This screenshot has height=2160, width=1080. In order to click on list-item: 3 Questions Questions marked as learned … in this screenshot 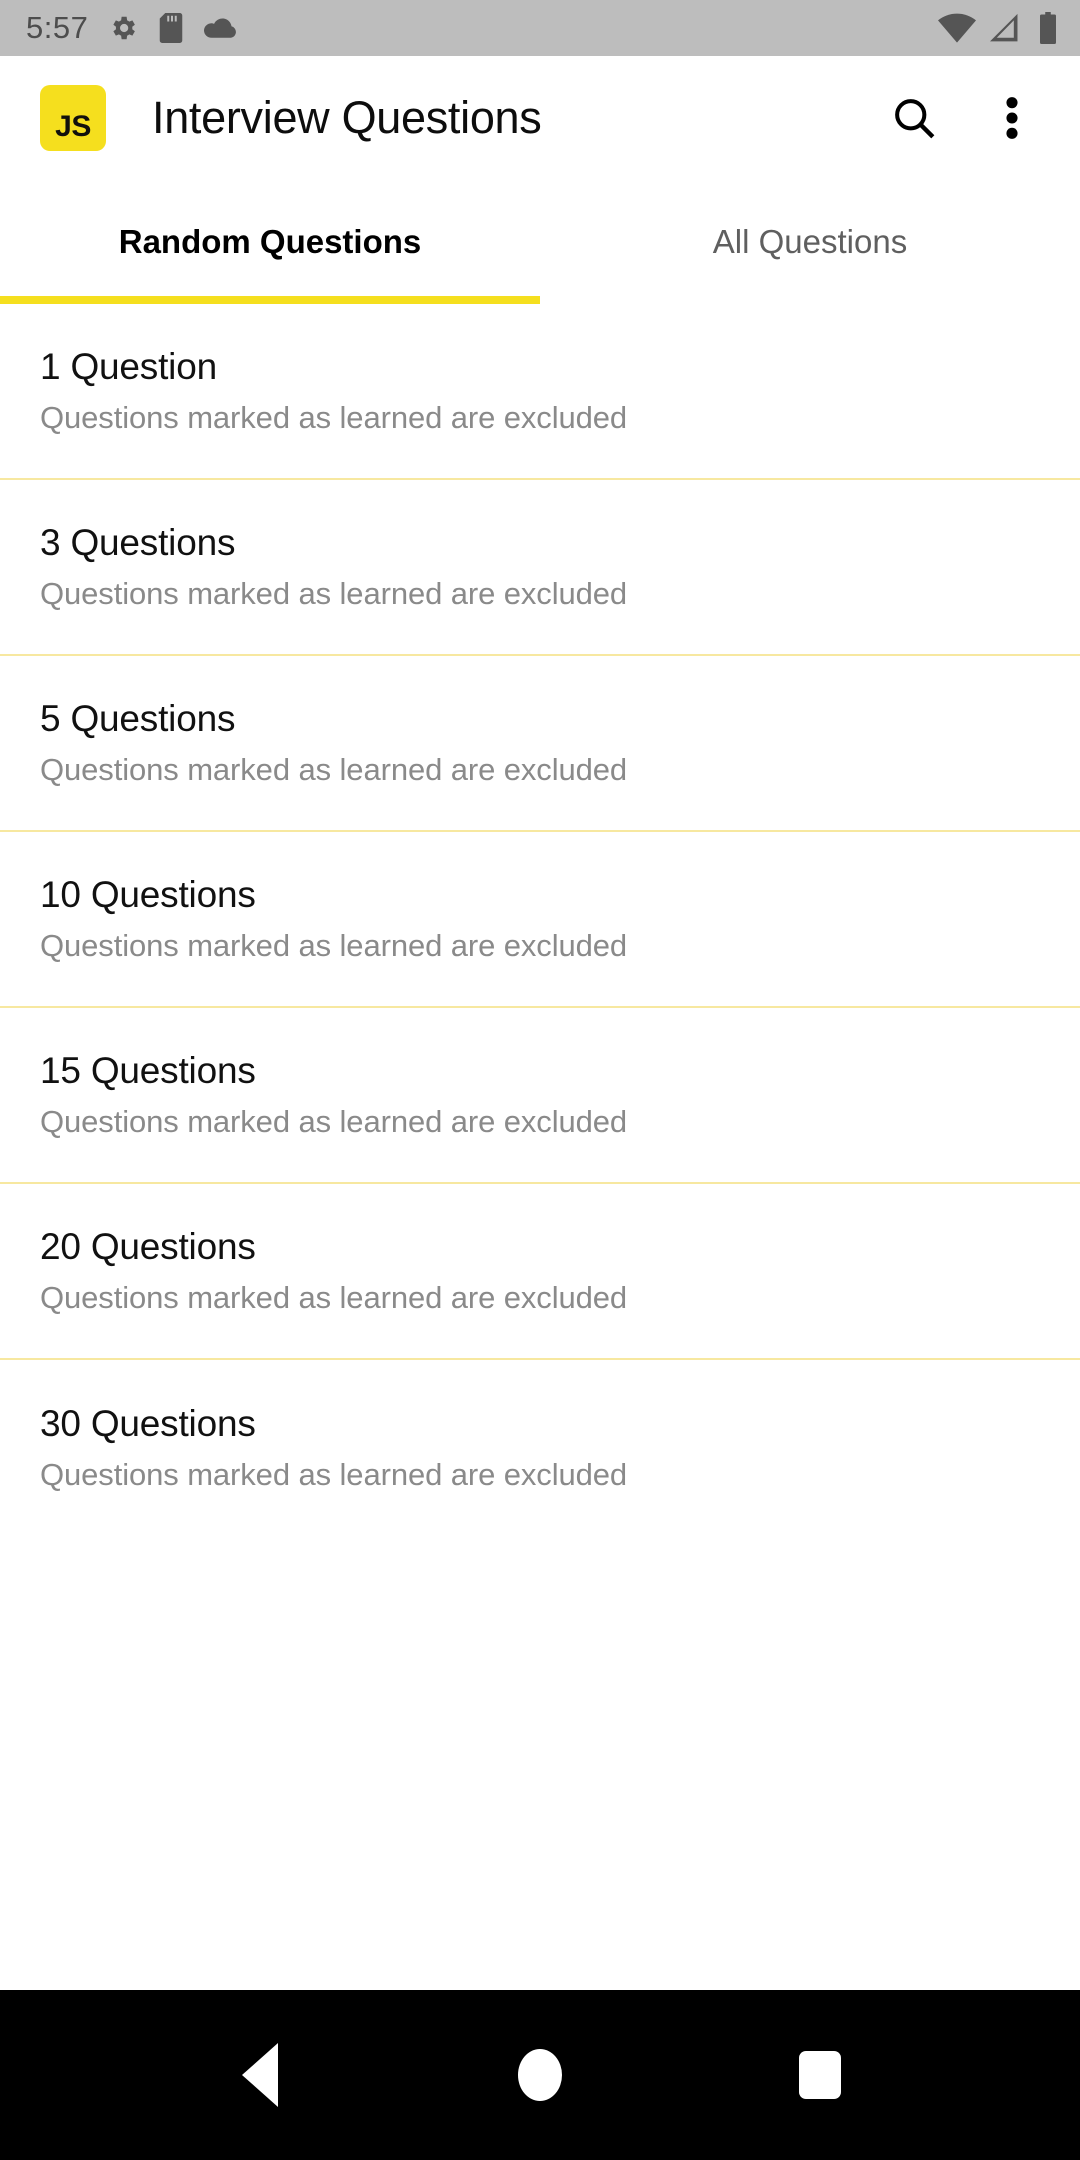, I will do `click(540, 568)`.